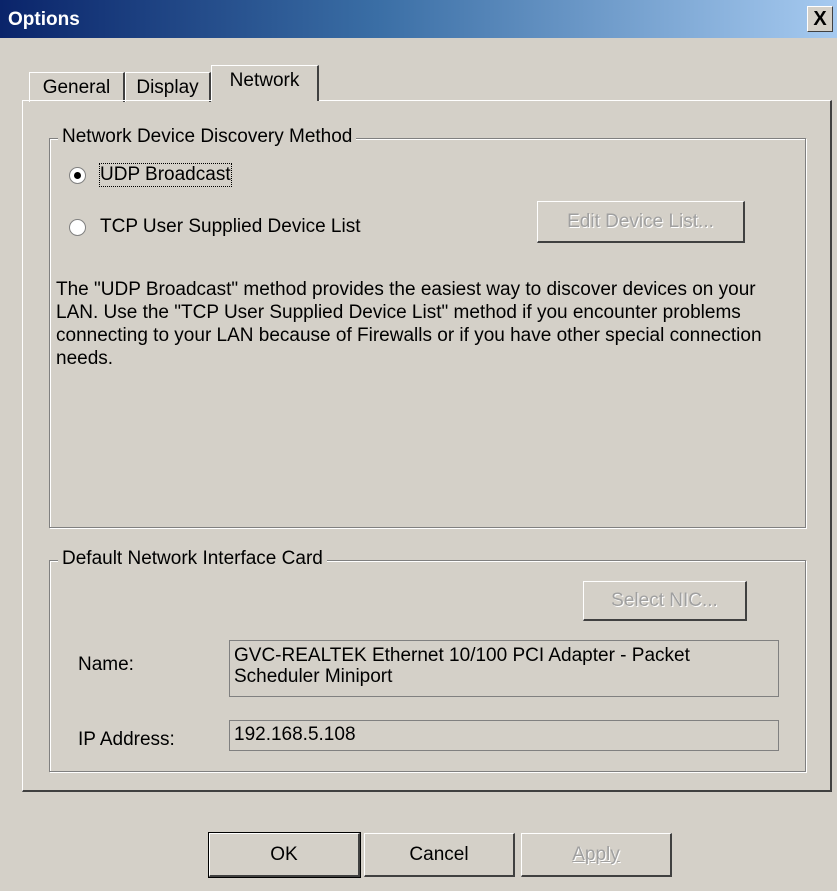  What do you see at coordinates (165, 175) in the screenshot?
I see `udp-broadcast-label: UDP Broadcast` at bounding box center [165, 175].